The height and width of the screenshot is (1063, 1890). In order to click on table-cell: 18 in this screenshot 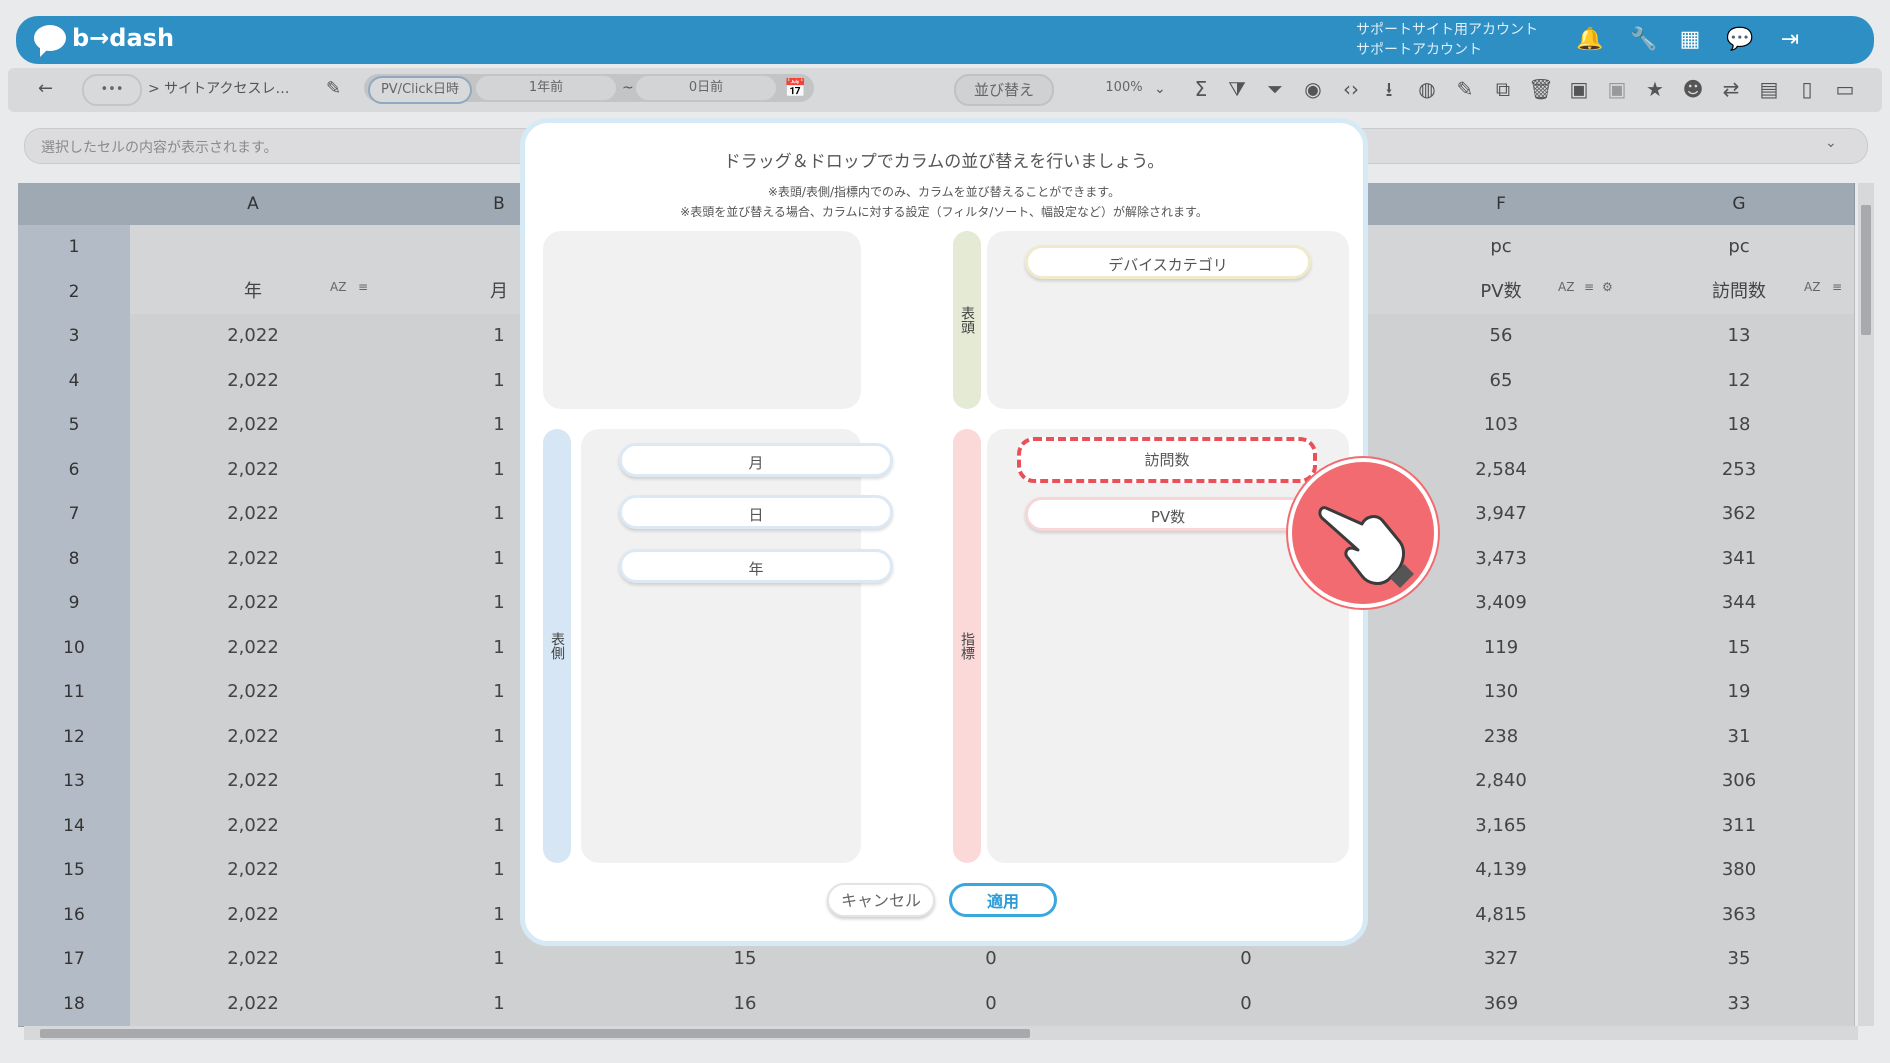, I will do `click(1739, 426)`.